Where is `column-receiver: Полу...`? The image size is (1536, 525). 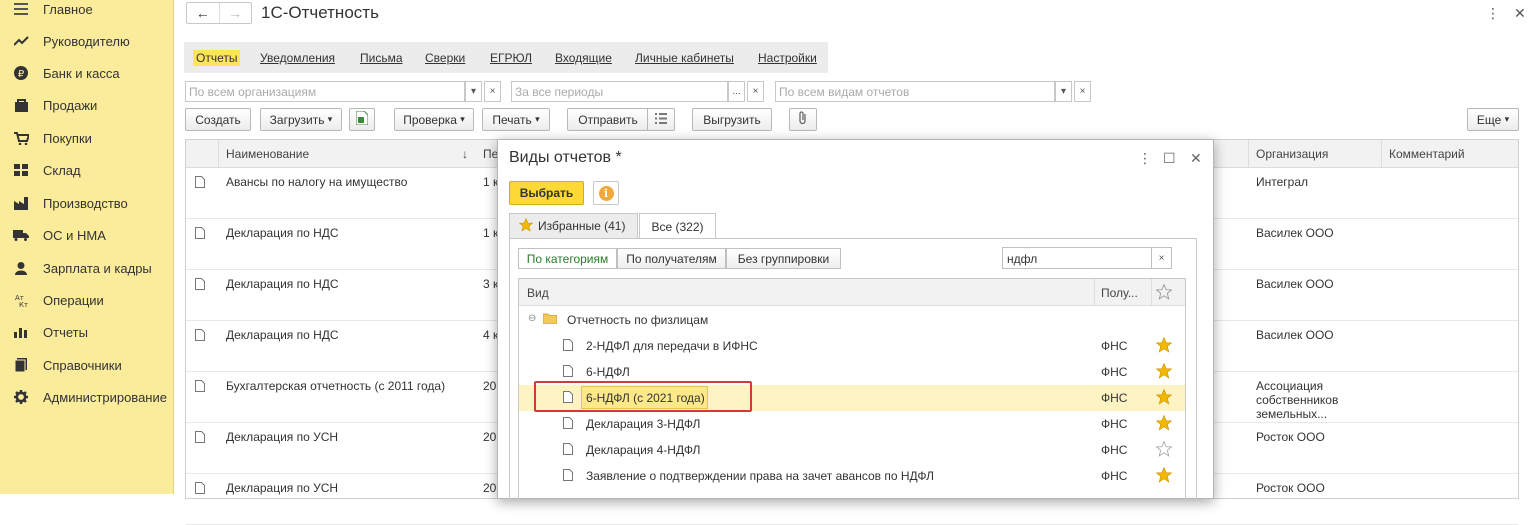 column-receiver: Полу... is located at coordinates (1119, 293).